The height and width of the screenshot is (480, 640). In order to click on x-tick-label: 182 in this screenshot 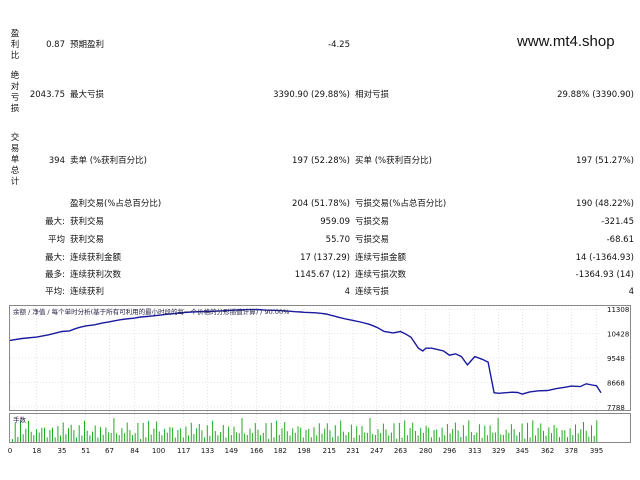, I will do `click(280, 451)`.